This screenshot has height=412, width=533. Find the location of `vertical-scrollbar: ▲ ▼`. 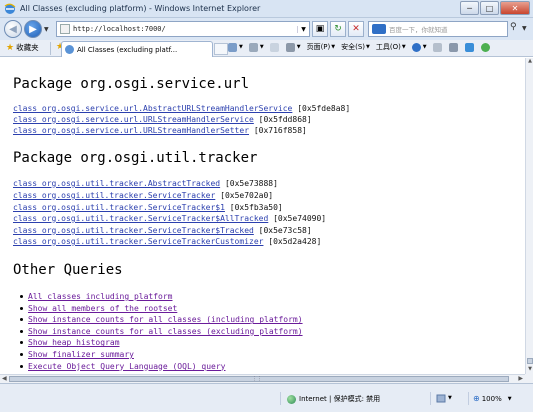

vertical-scrollbar: ▲ ▼ is located at coordinates (529, 216).